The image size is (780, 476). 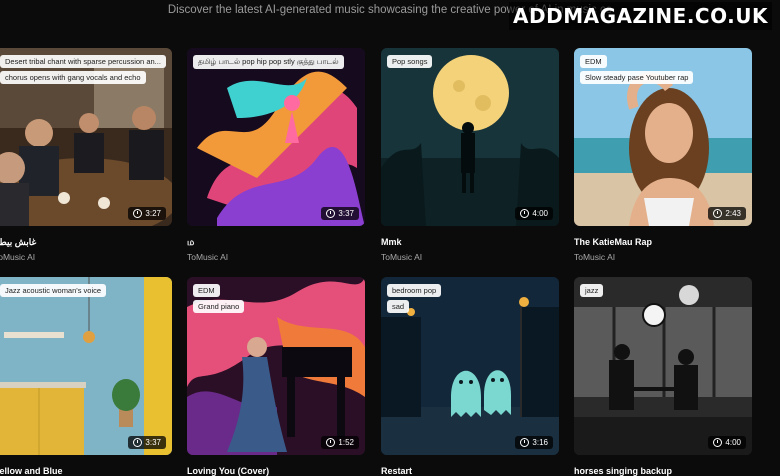 I want to click on genre-tag: sad, so click(x=398, y=306).